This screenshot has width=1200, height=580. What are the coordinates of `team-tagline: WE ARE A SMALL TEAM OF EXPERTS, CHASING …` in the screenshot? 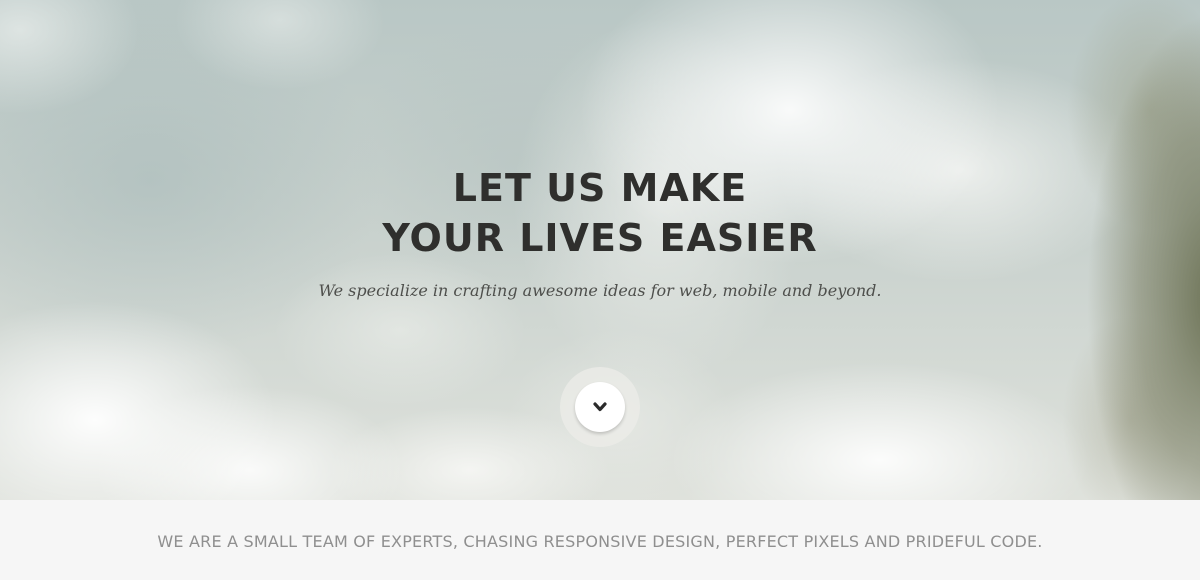 It's located at (600, 541).